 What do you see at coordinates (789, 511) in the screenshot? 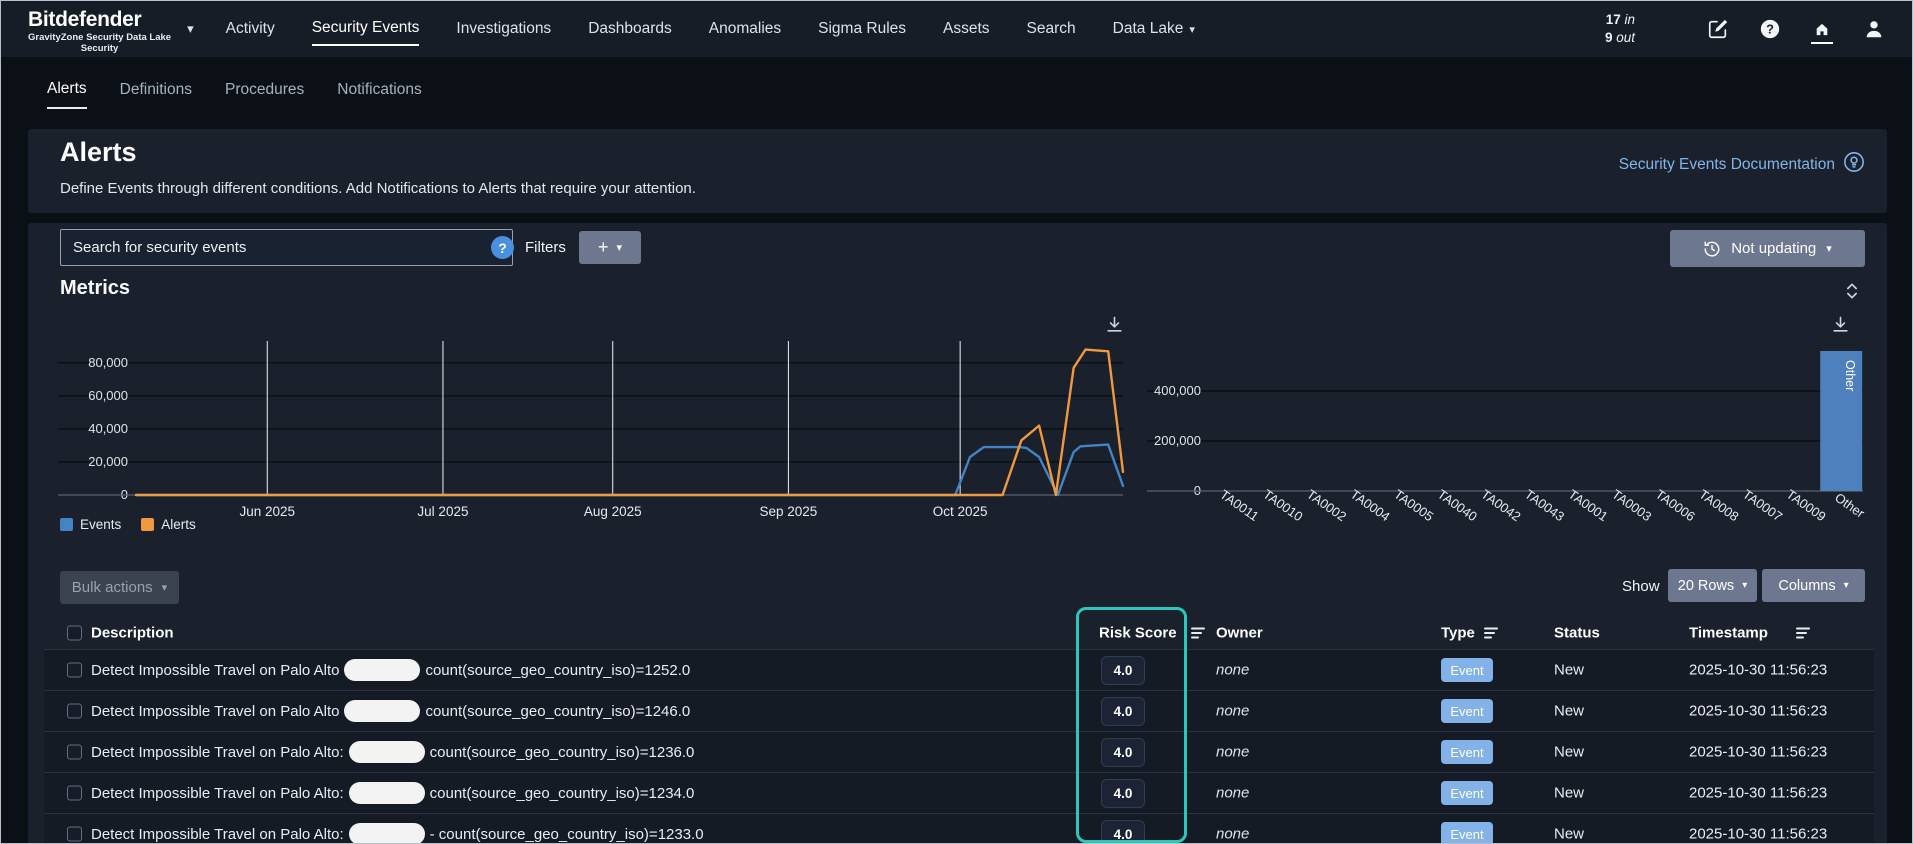
I see `svg-text: Sep 2025` at bounding box center [789, 511].